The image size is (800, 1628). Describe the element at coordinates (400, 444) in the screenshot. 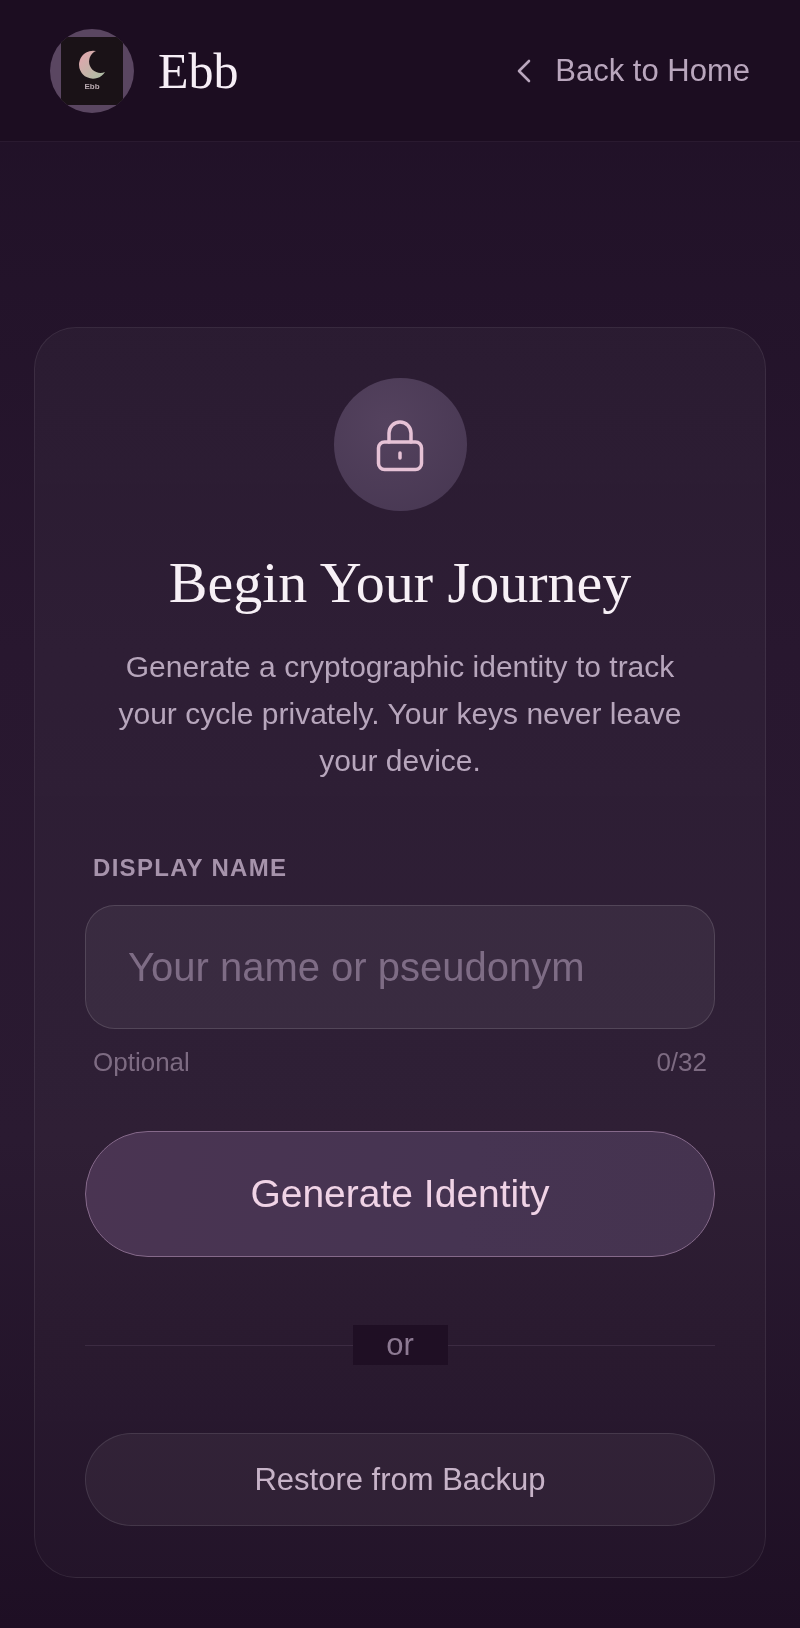

I see `lock-icon` at that location.